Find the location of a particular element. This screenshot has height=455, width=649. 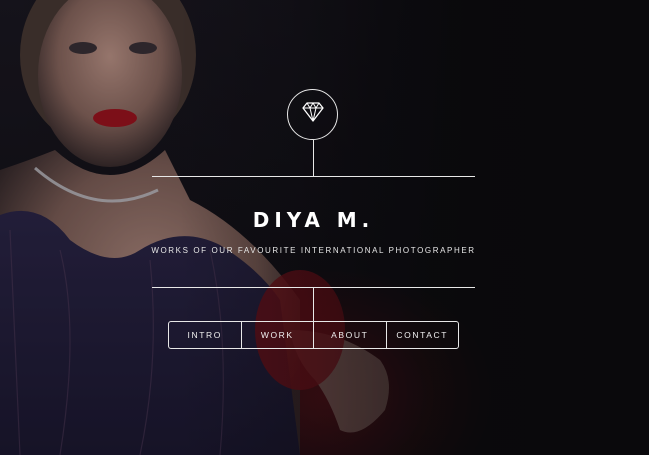

nav-item-contact: CONTACT is located at coordinates (422, 335).